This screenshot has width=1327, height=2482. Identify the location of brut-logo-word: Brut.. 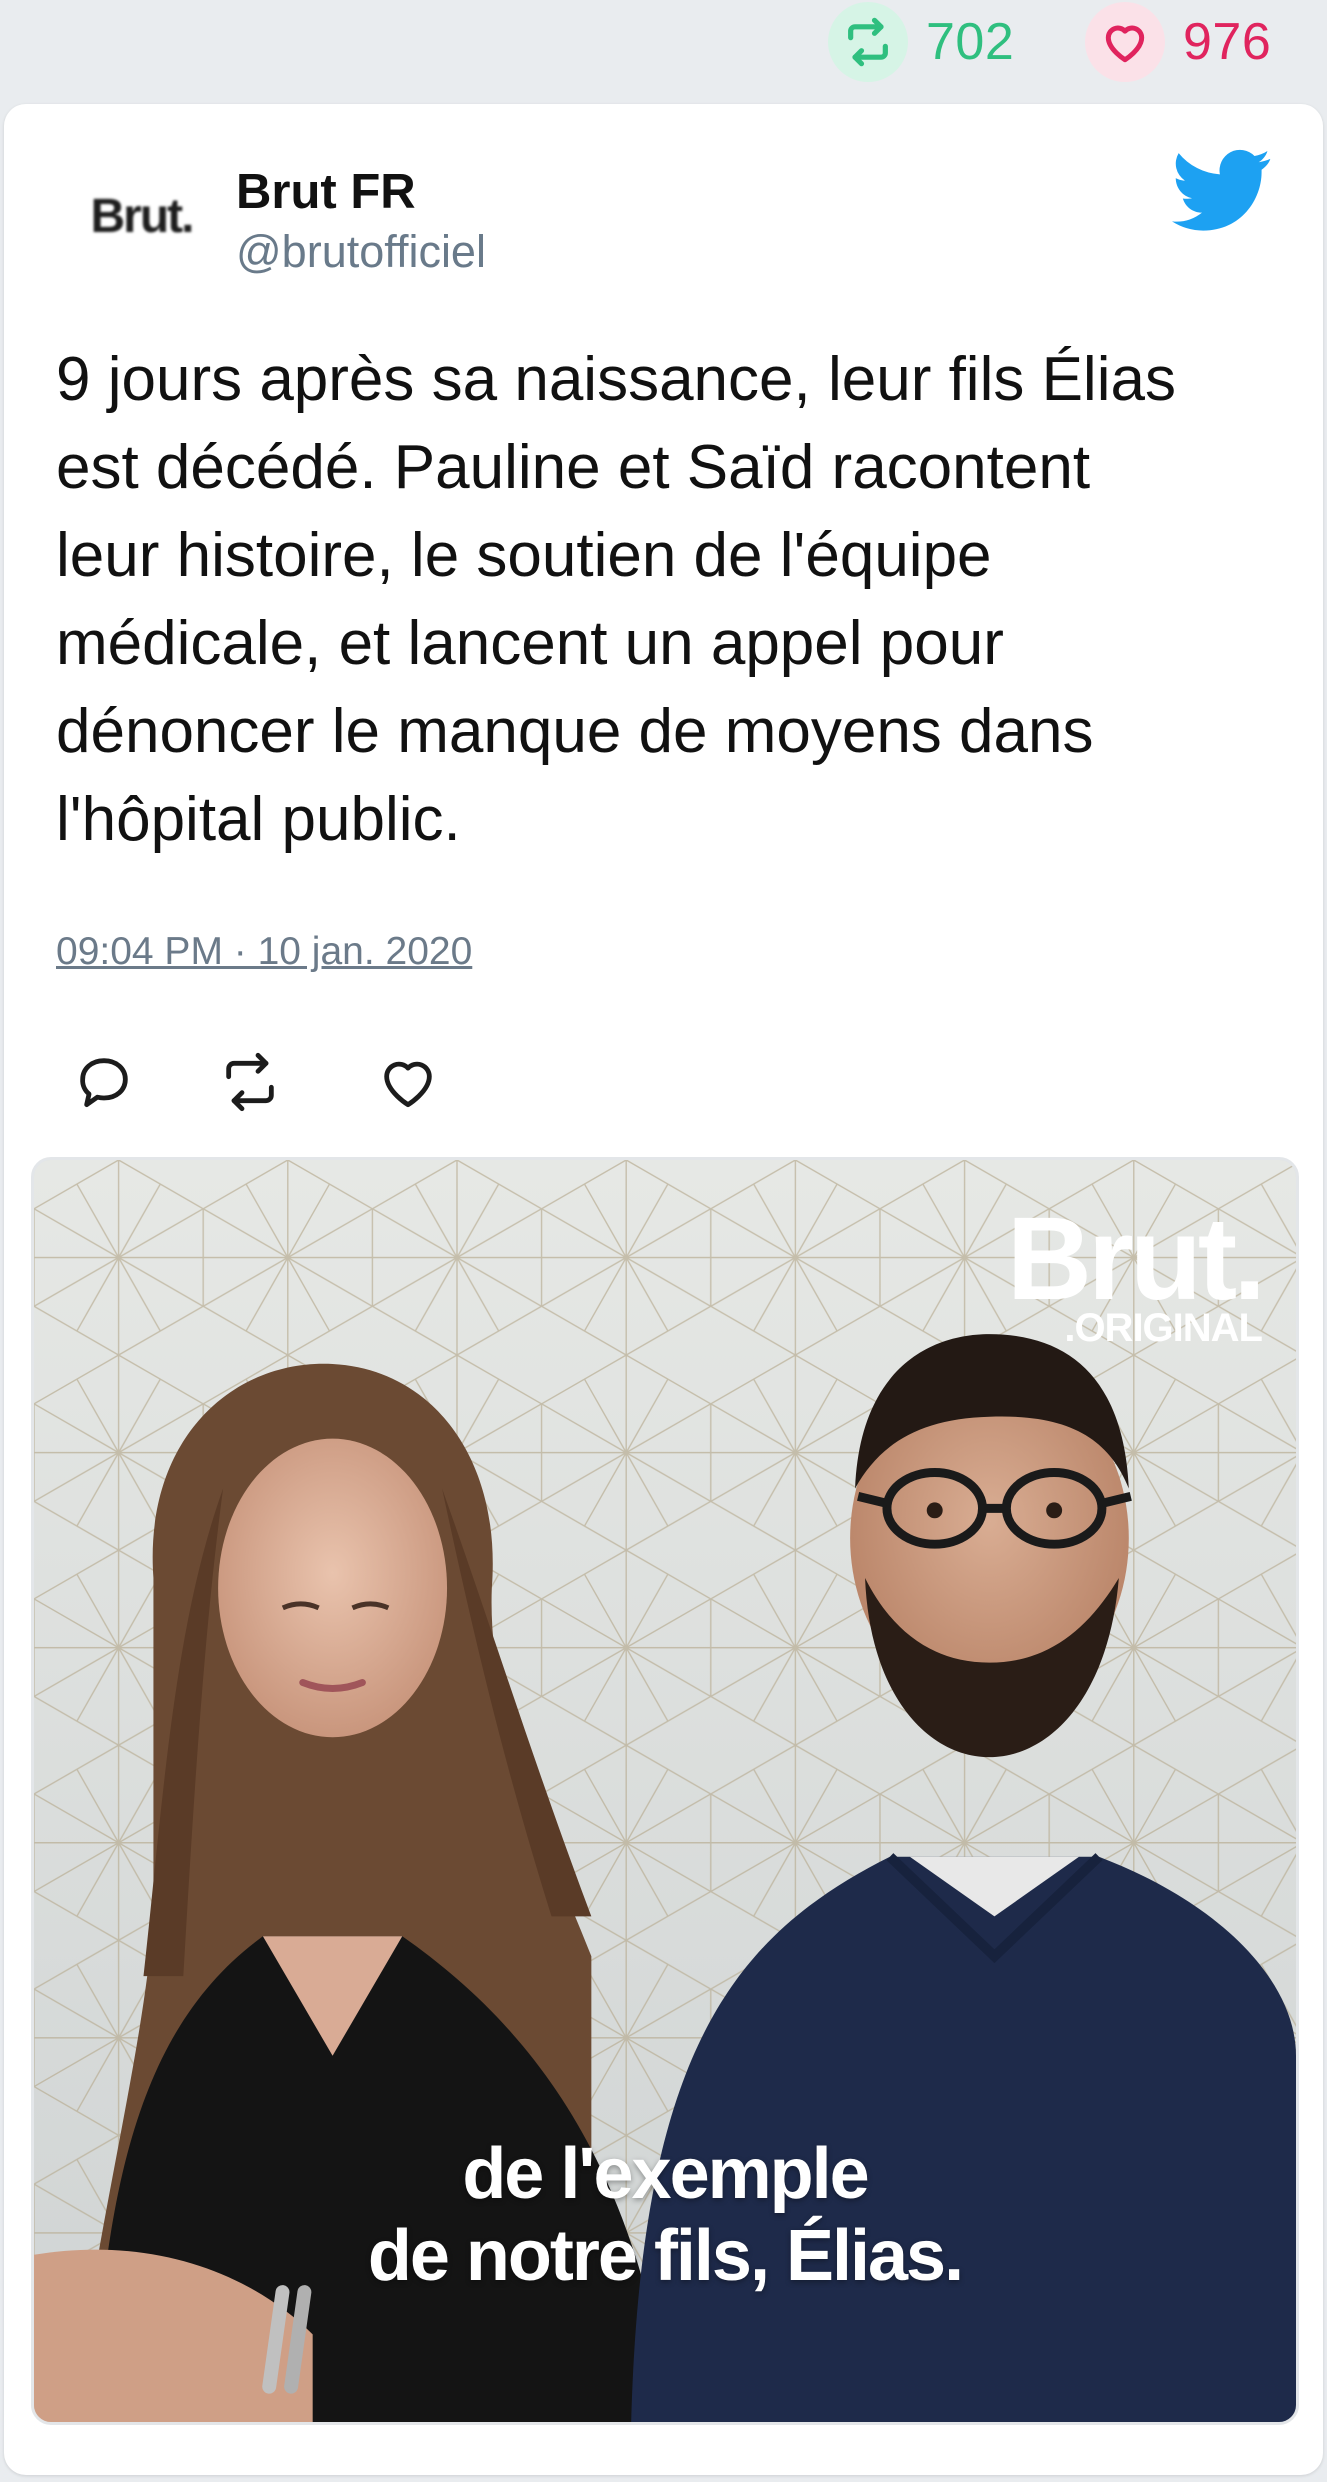
(1136, 1259).